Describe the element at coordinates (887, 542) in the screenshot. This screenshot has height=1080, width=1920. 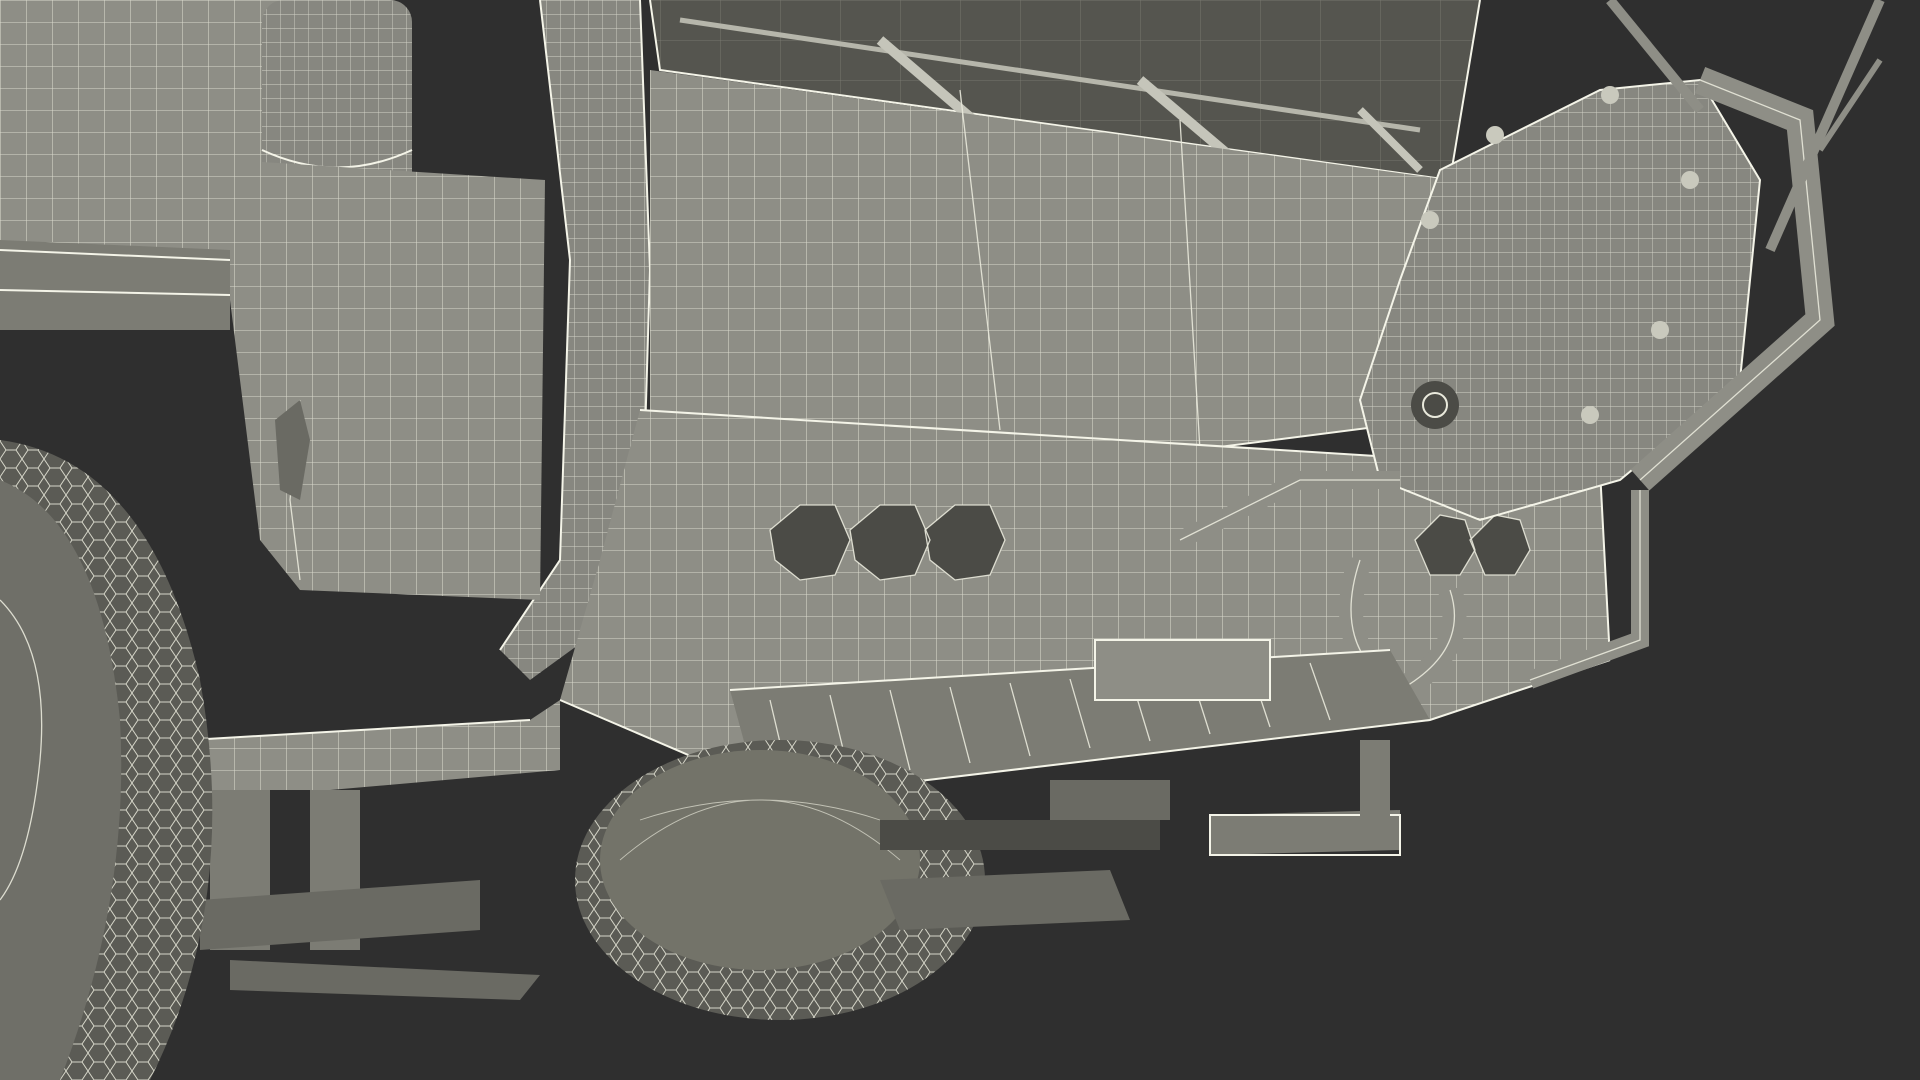
I see `headlights-left` at that location.